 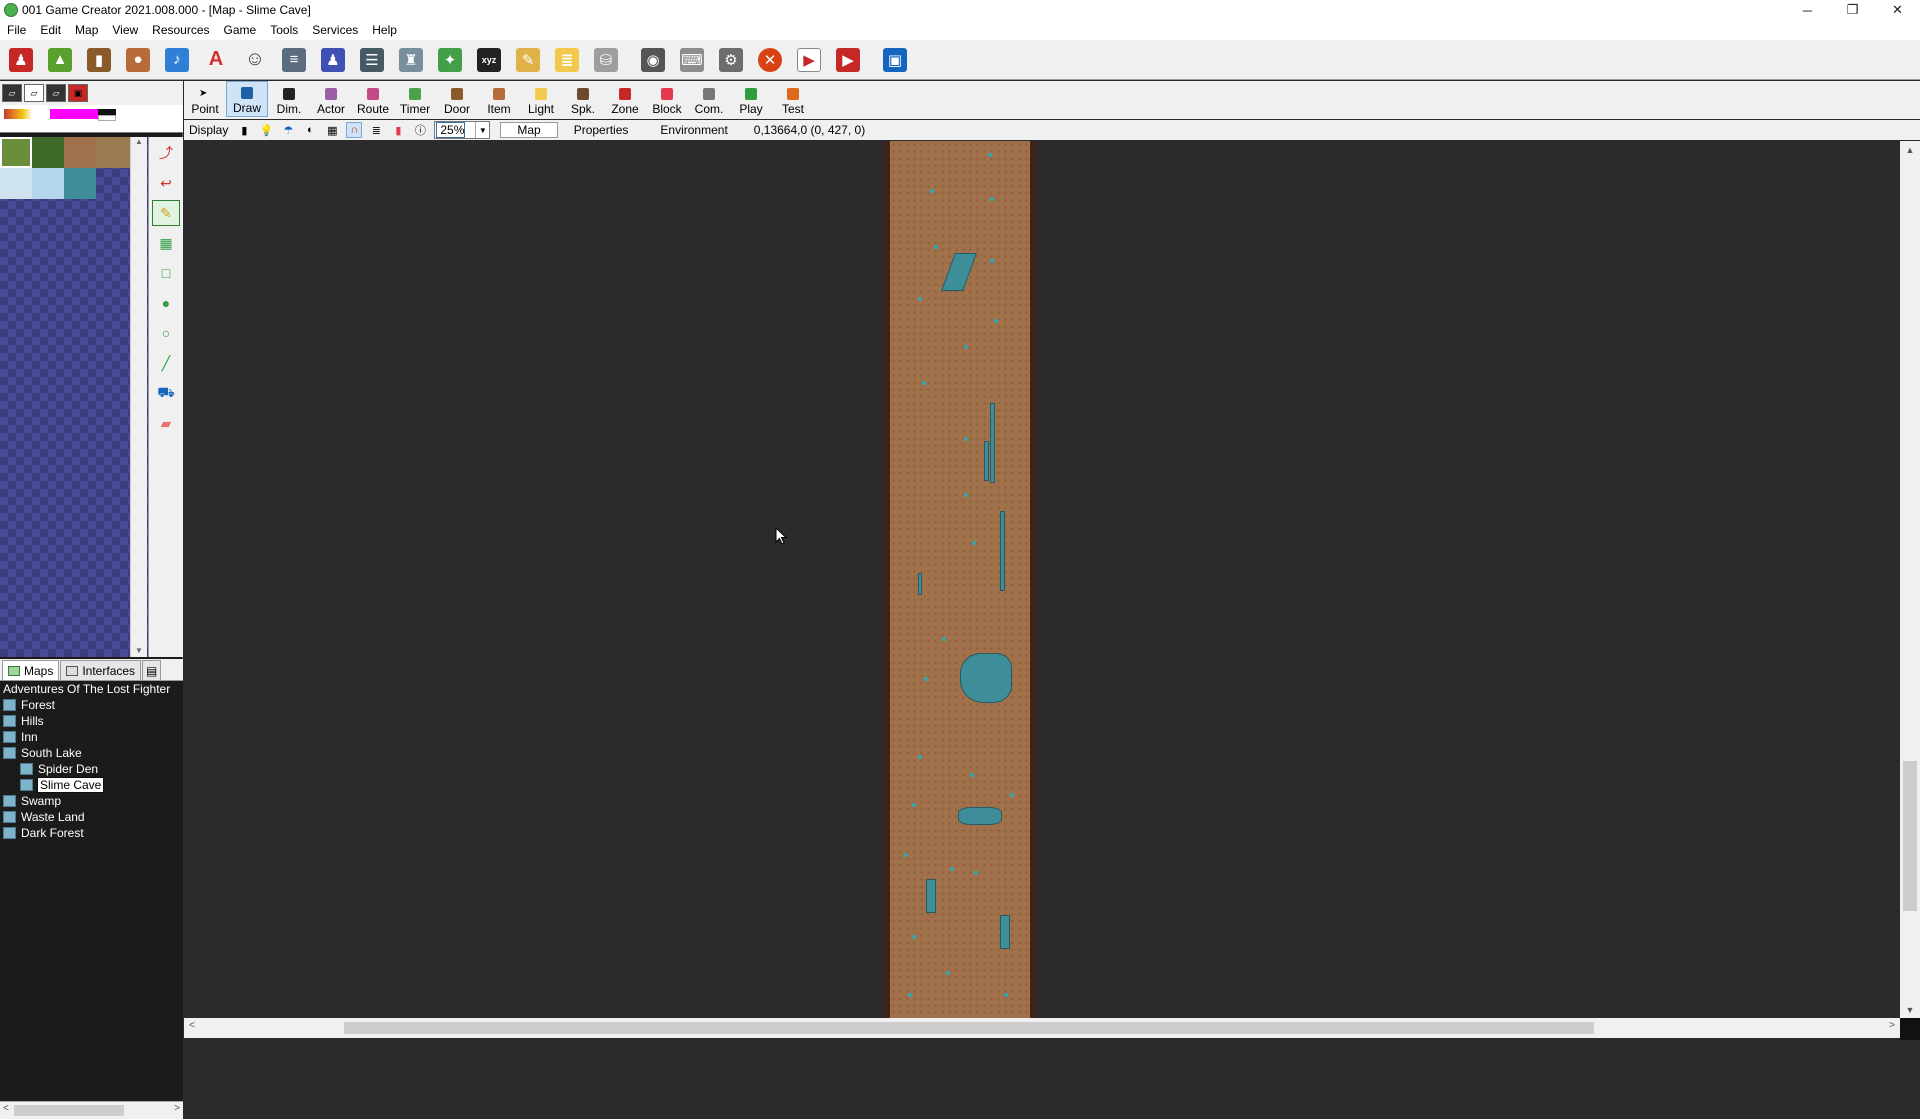 I want to click on circle-tool: ○, so click(x=166, y=333).